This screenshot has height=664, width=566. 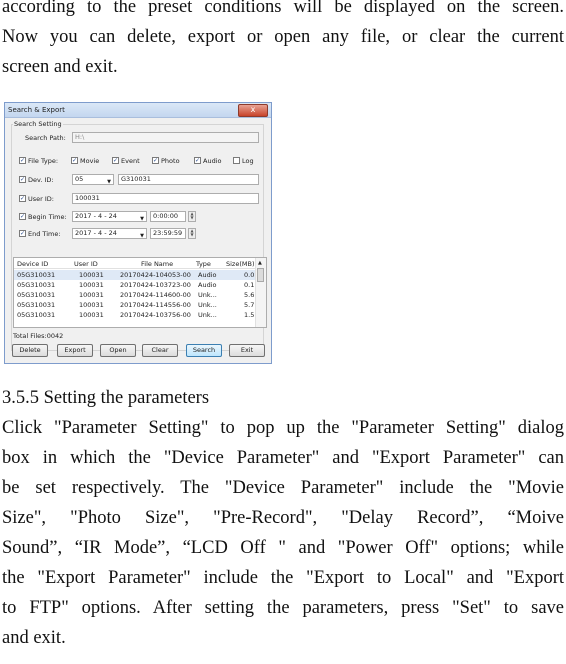 I want to click on exit-button: Exit, so click(x=247, y=350).